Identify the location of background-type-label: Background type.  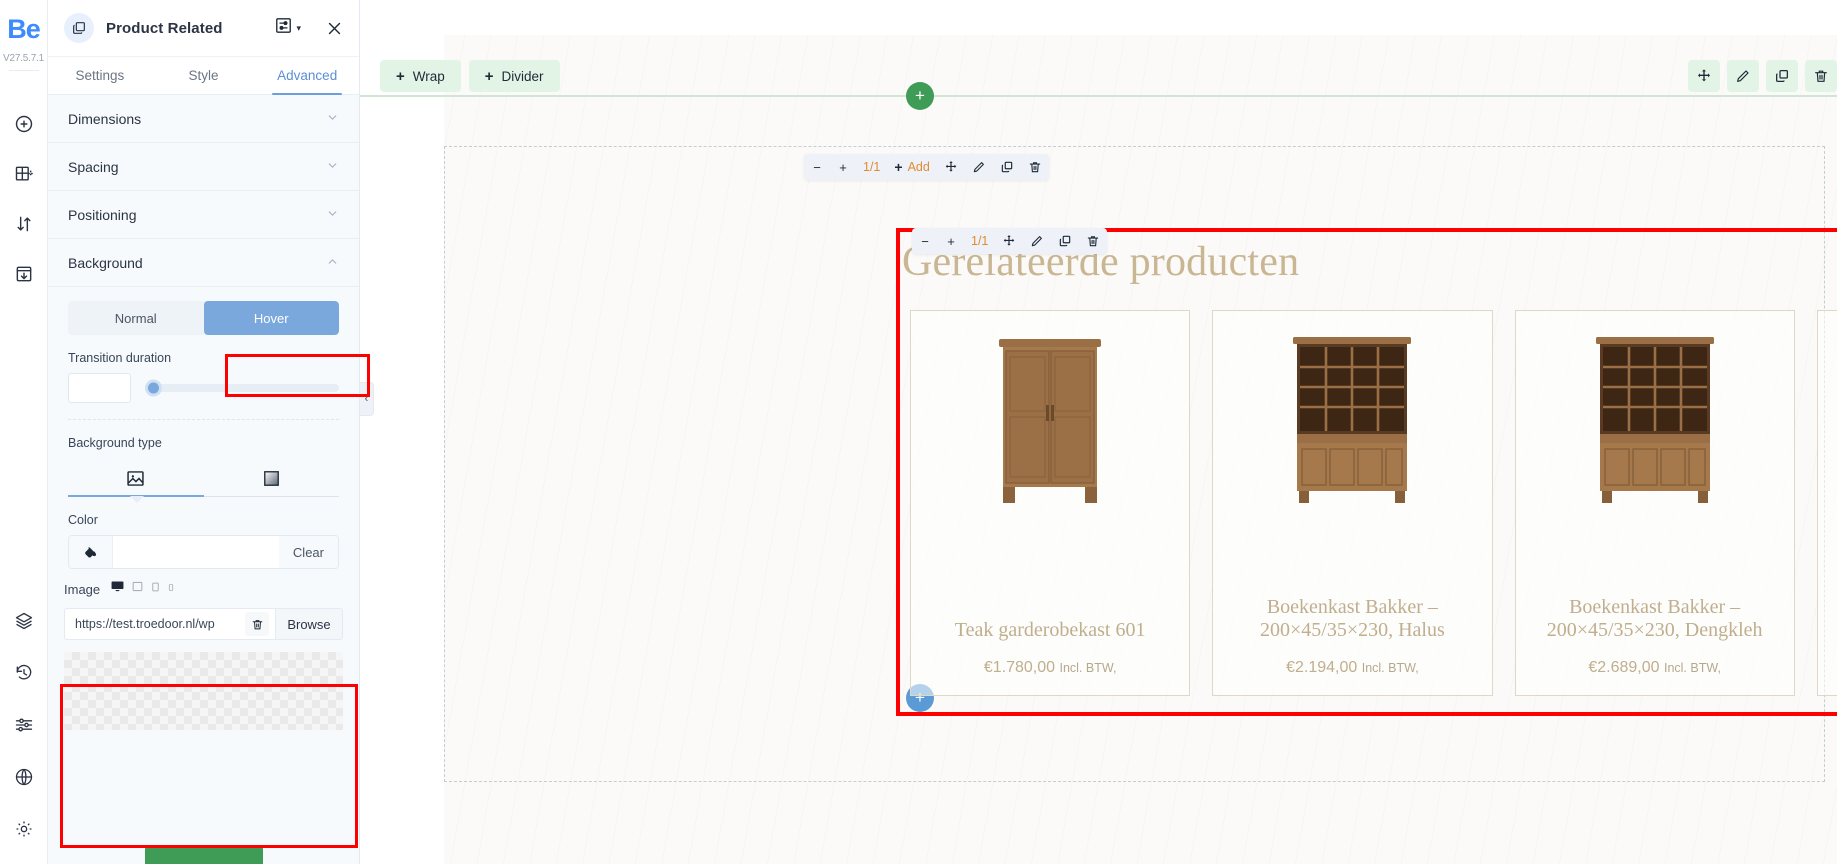
(115, 443).